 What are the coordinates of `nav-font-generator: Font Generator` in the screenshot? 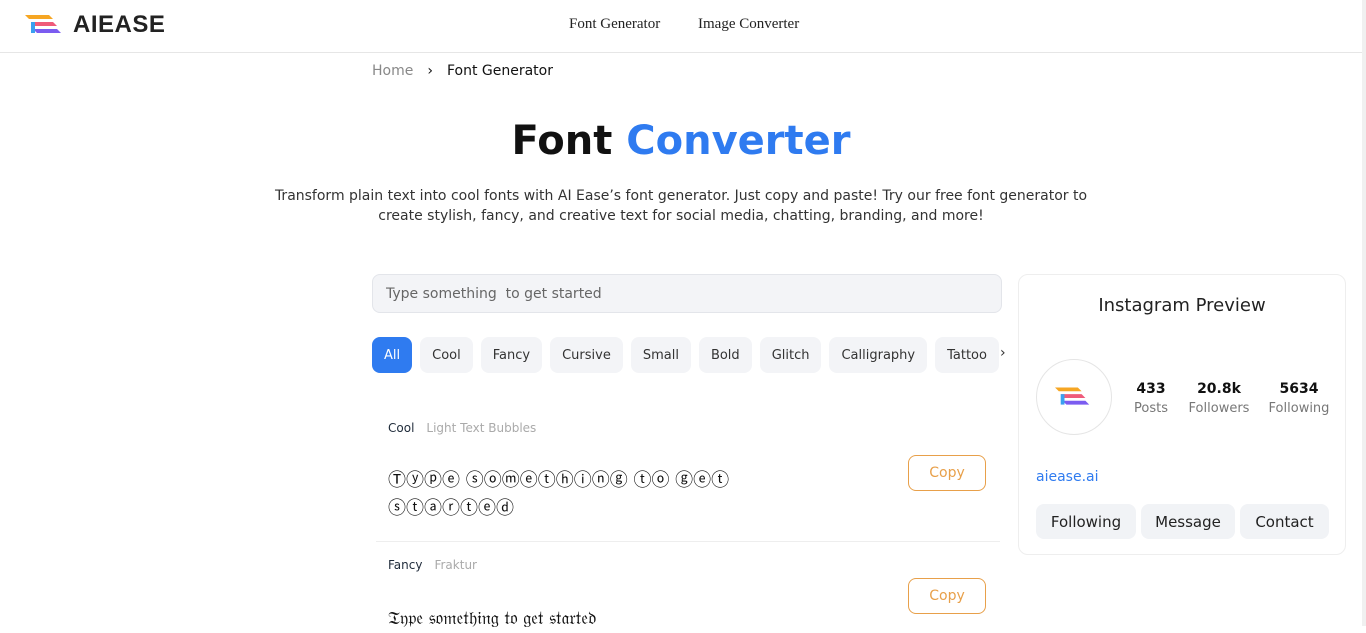 It's located at (614, 24).